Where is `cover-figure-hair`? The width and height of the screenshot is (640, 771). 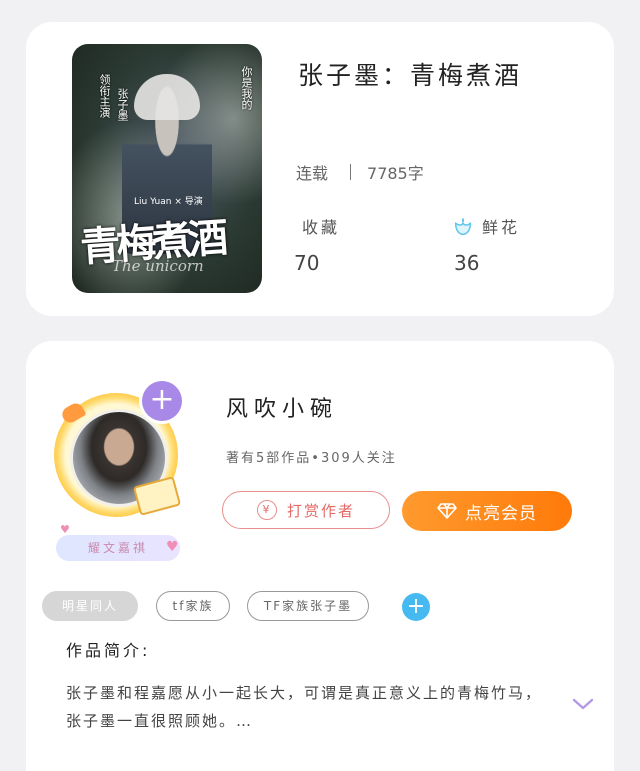 cover-figure-hair is located at coordinates (167, 97).